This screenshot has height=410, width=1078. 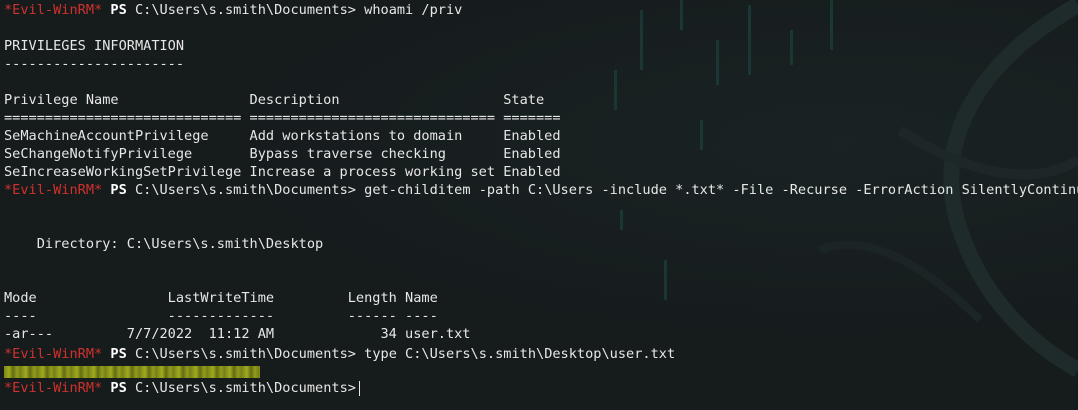 I want to click on priv-table-header: Privilege Name Description State, so click(x=274, y=100).